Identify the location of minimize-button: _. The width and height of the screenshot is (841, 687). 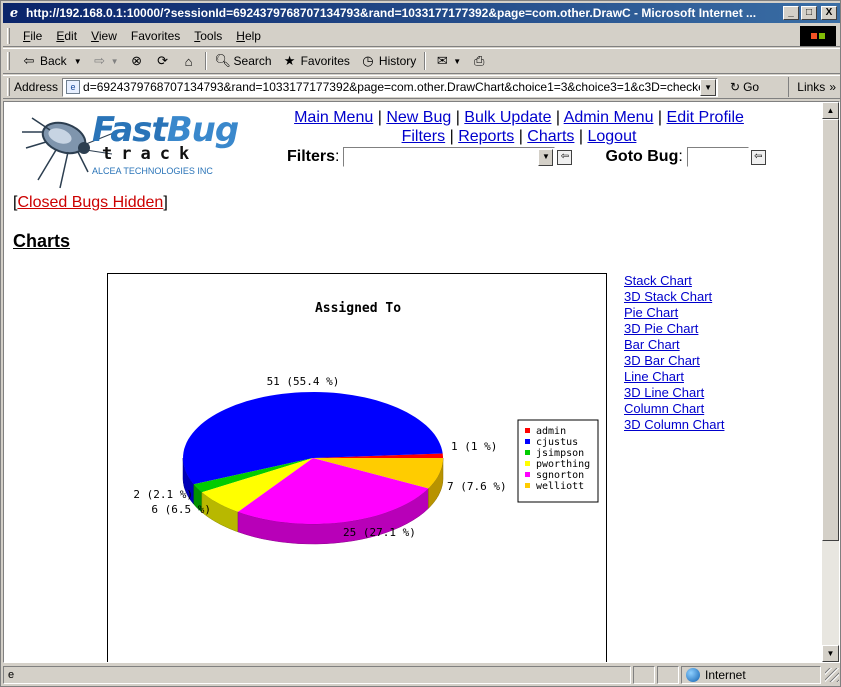
(791, 13).